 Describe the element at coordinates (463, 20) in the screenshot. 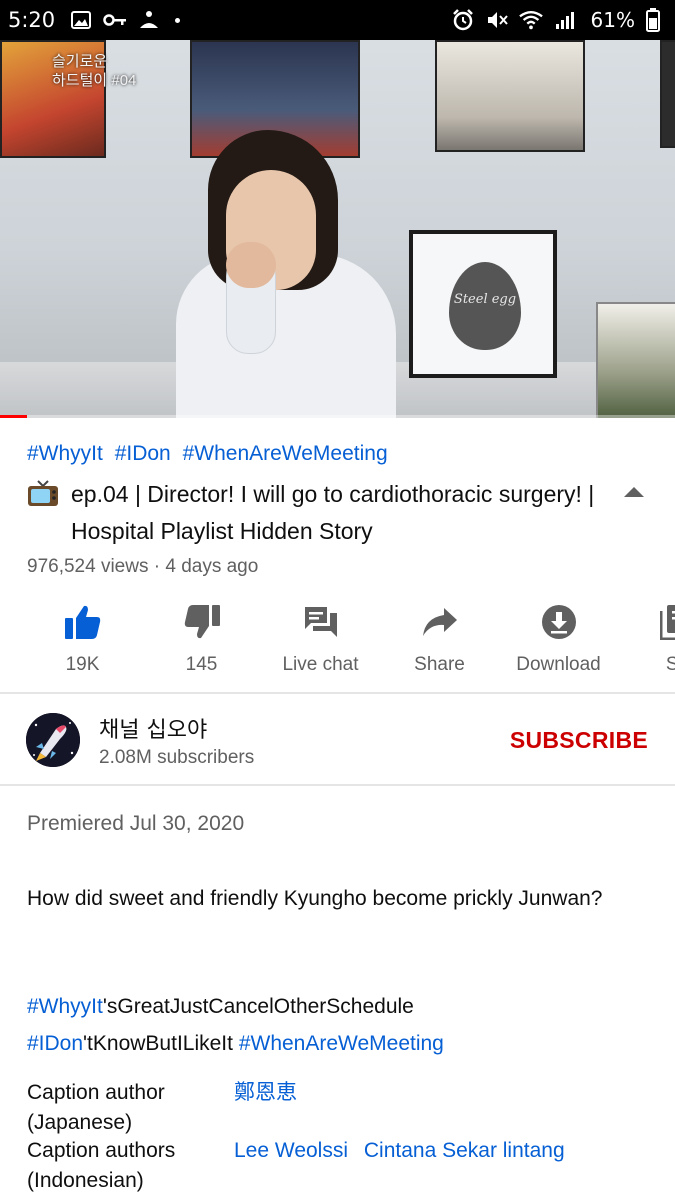

I see `alarm-icon` at that location.